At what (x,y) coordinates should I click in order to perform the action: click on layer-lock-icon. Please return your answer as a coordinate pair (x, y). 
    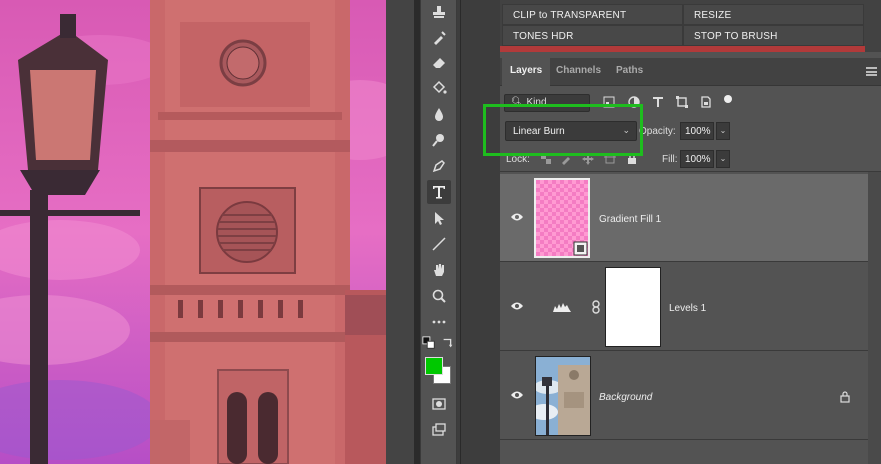
    Looking at the image, I should click on (845, 397).